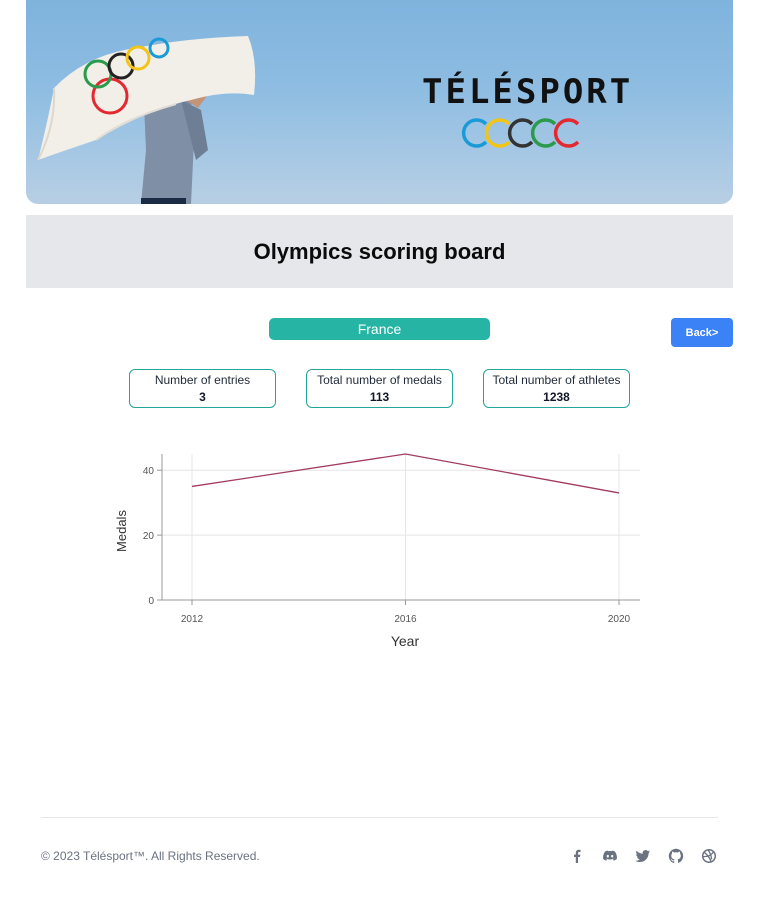  What do you see at coordinates (520, 133) in the screenshot?
I see `olympic-rings-logo` at bounding box center [520, 133].